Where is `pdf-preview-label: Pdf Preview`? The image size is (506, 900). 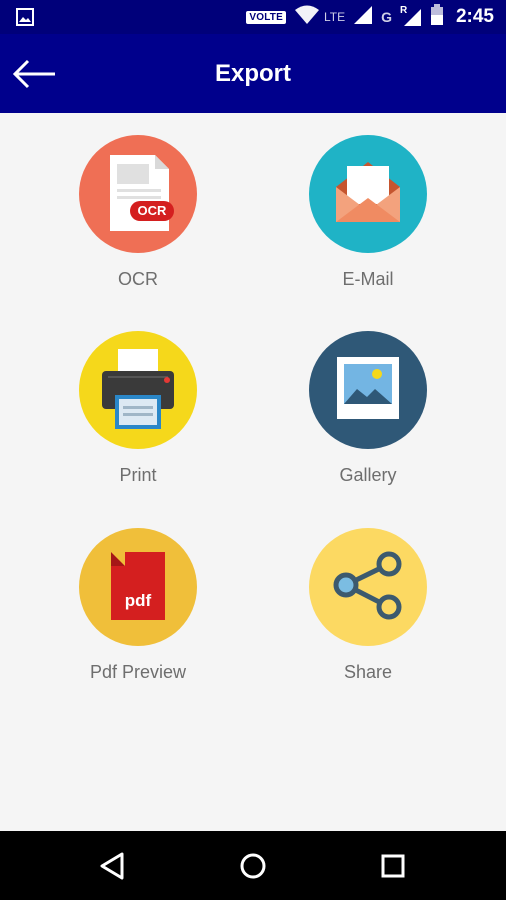 pdf-preview-label: Pdf Preview is located at coordinates (138, 672).